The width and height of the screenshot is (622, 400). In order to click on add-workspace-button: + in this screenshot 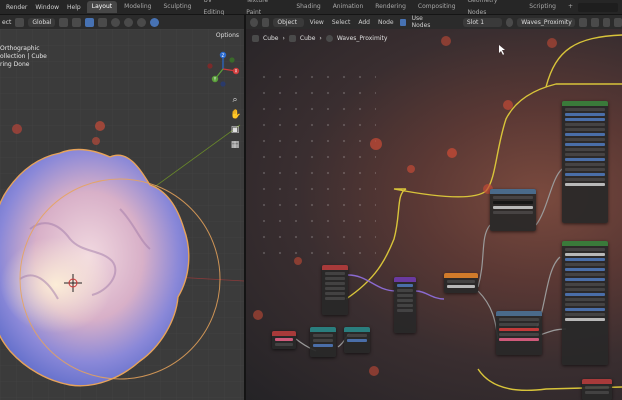, I will do `click(570, 7)`.